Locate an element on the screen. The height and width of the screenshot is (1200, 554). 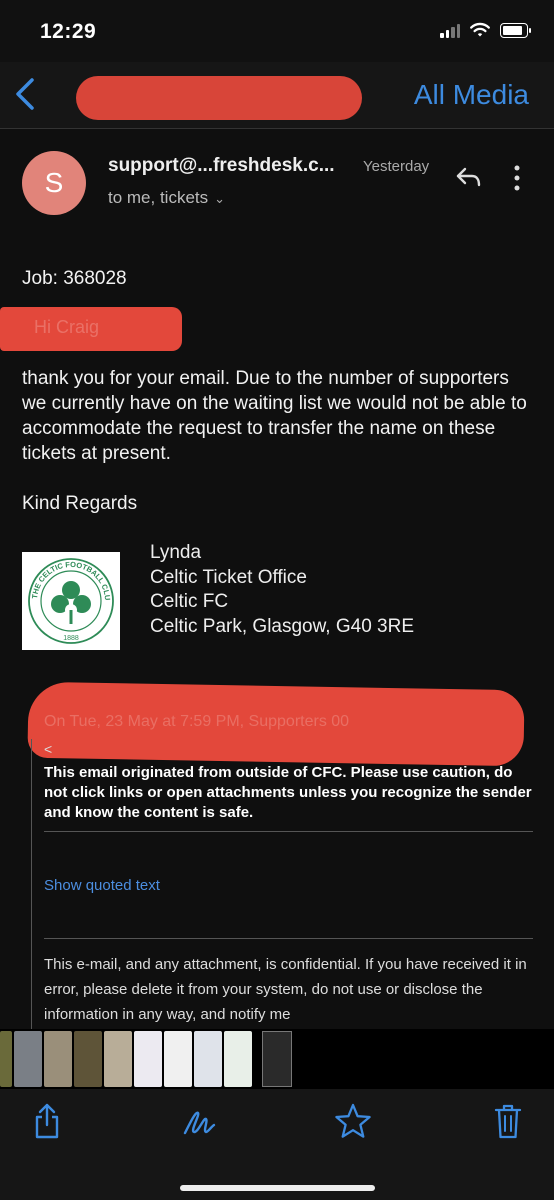
all-media-button: All Media is located at coordinates (471, 95).